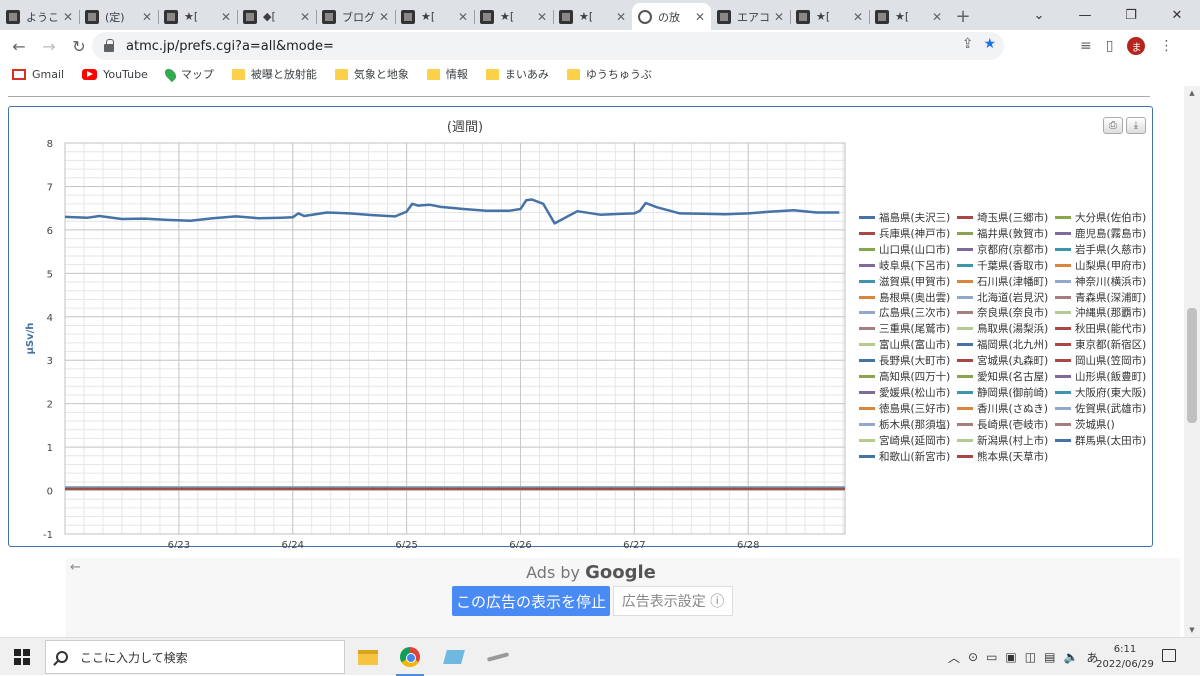 The width and height of the screenshot is (1200, 676). What do you see at coordinates (1049, 657) in the screenshot?
I see `meet-icon: ▤` at bounding box center [1049, 657].